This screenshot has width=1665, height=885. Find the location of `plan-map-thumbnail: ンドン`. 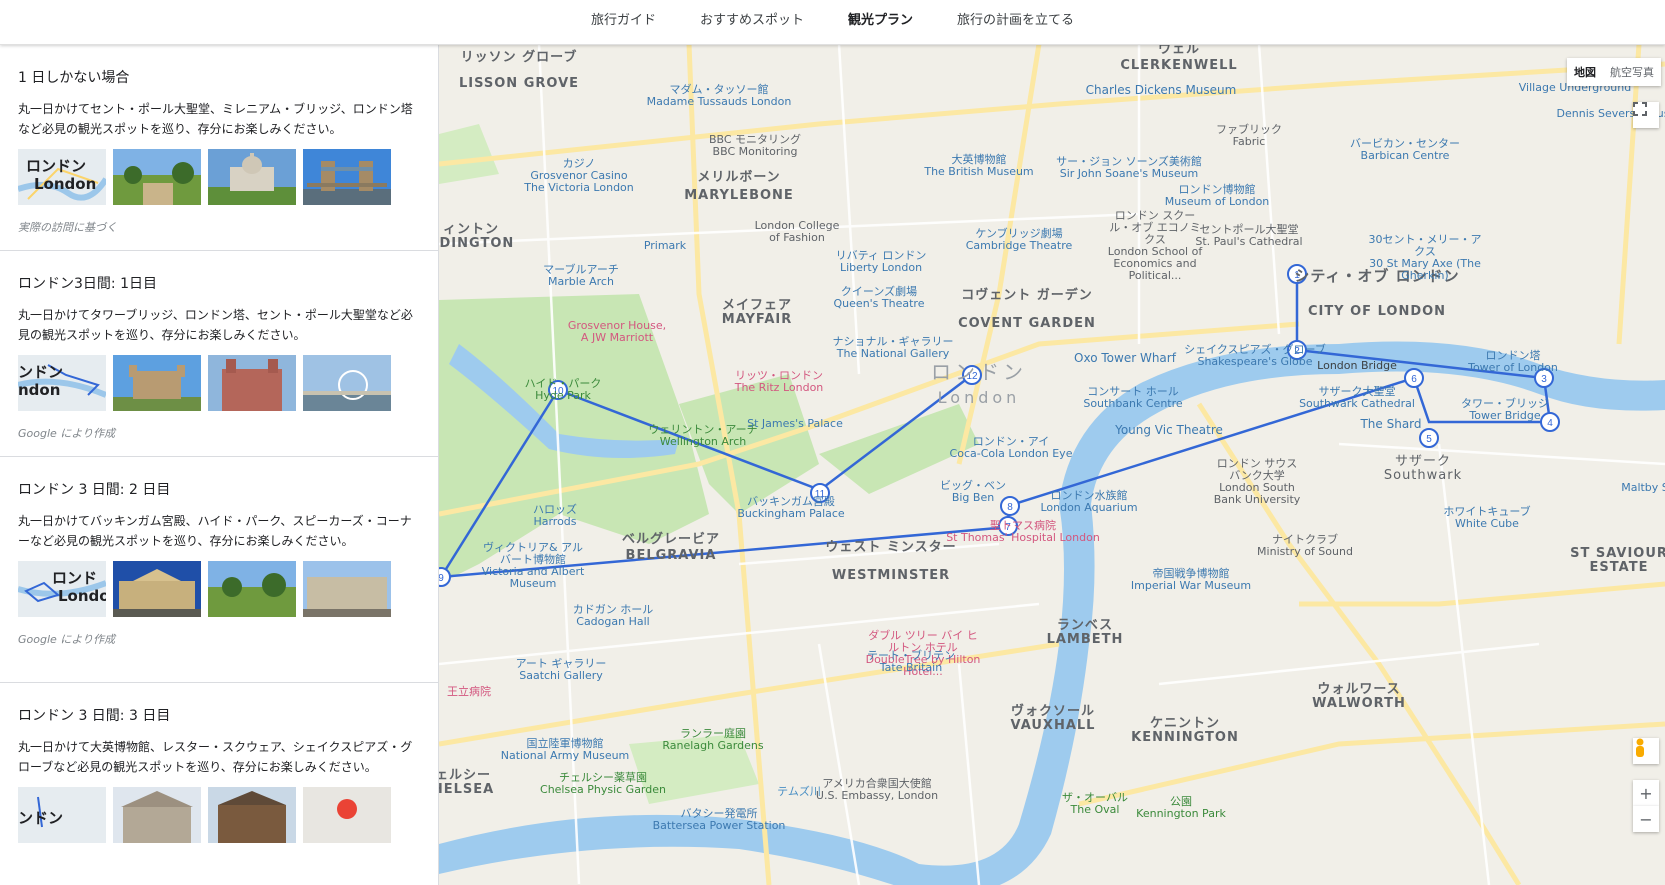

plan-map-thumbnail: ンドン is located at coordinates (62, 815).